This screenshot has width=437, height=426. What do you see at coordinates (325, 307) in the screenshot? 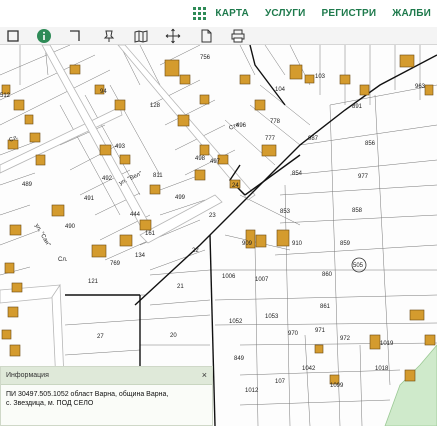
I see `parcel-label: 861` at bounding box center [325, 307].